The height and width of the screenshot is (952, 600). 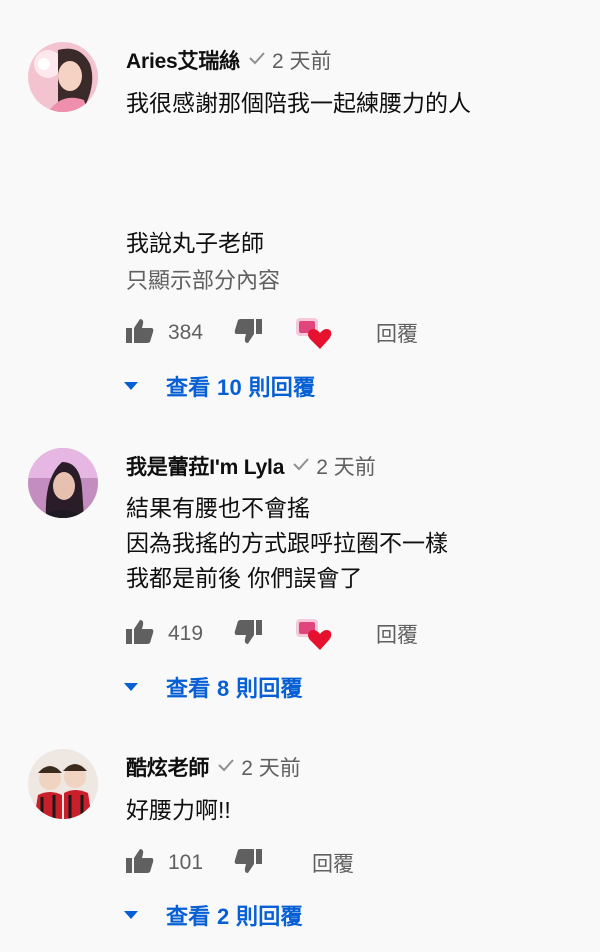 I want to click on comment-text-line: 因為我搖的方式跟呼拉圈不一樣, so click(x=287, y=543).